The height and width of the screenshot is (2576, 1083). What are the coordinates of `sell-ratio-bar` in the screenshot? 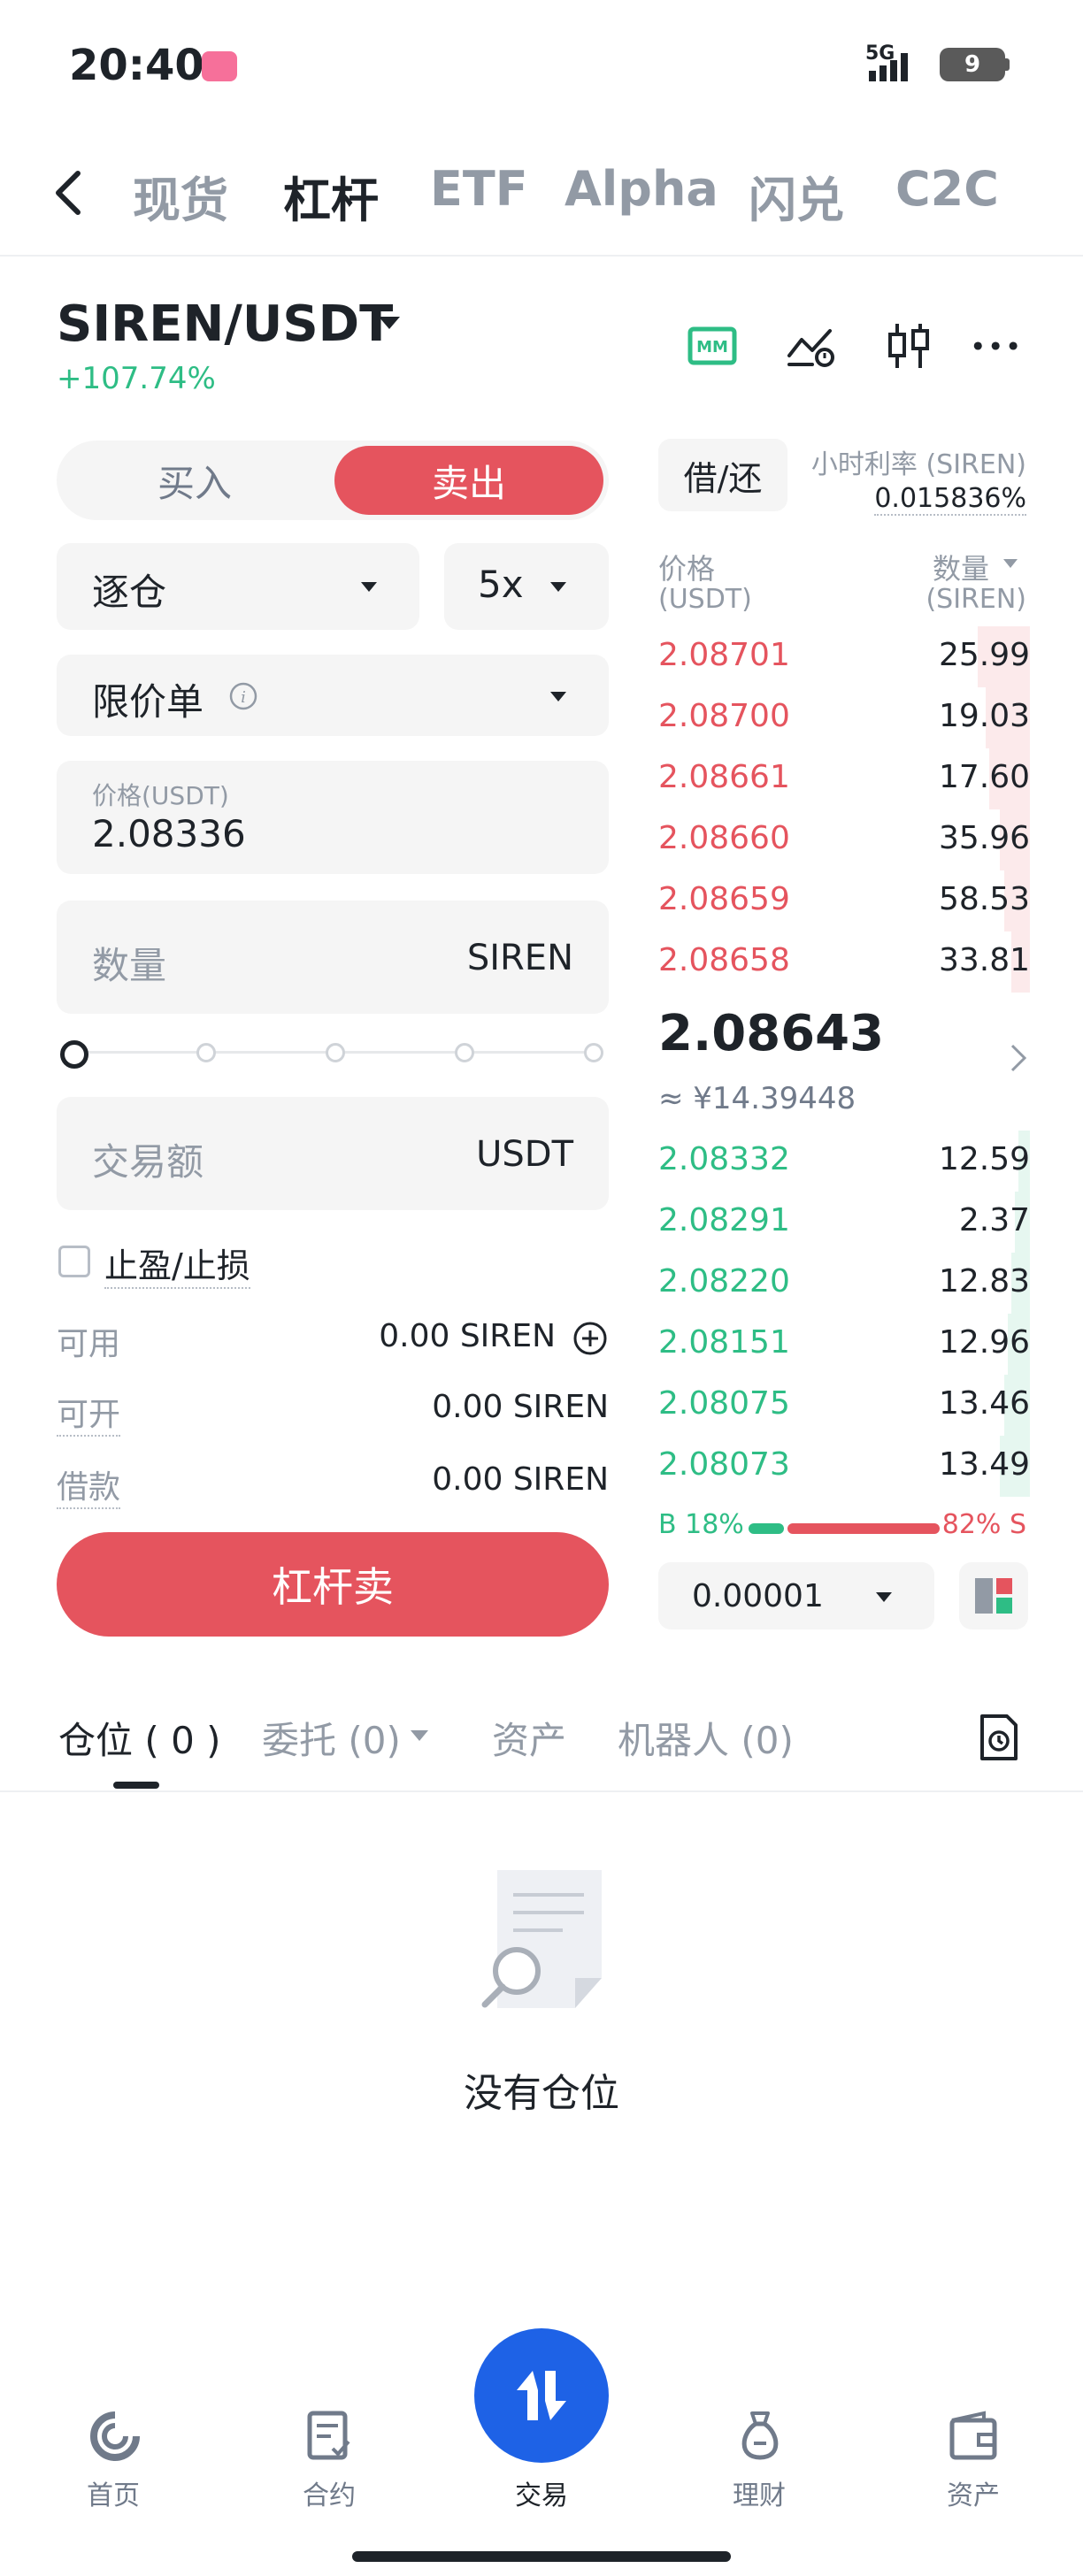 It's located at (863, 1528).